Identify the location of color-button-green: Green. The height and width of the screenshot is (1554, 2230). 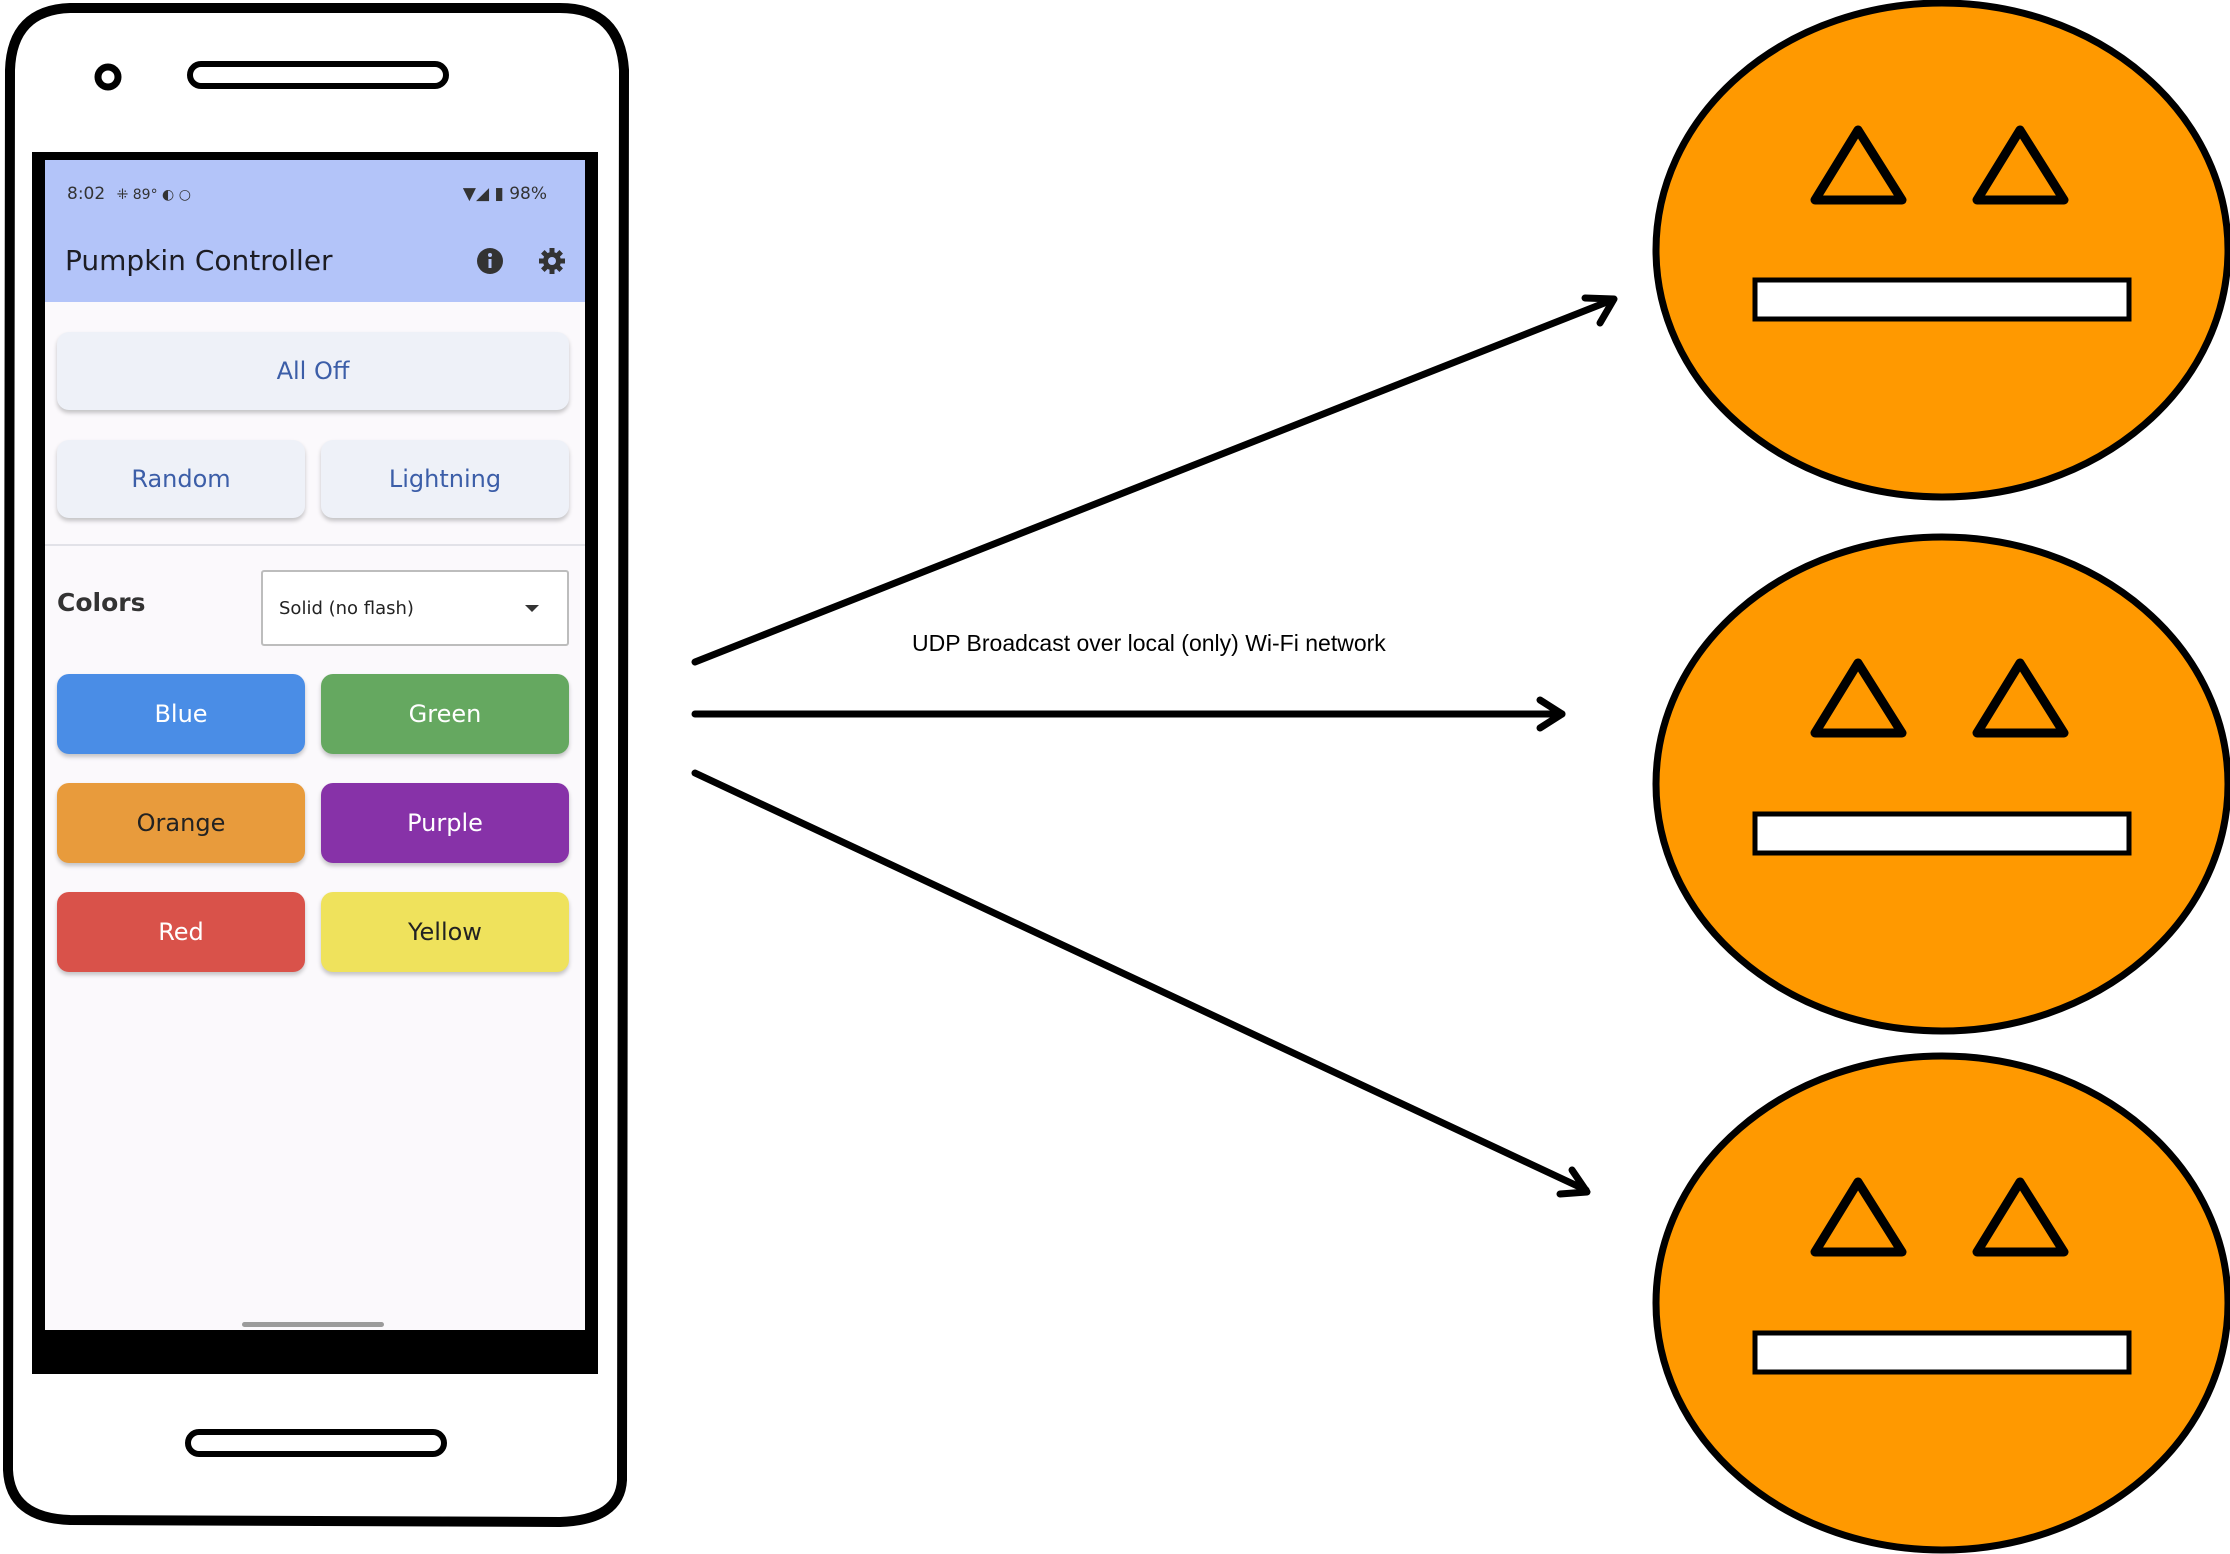
(445, 714).